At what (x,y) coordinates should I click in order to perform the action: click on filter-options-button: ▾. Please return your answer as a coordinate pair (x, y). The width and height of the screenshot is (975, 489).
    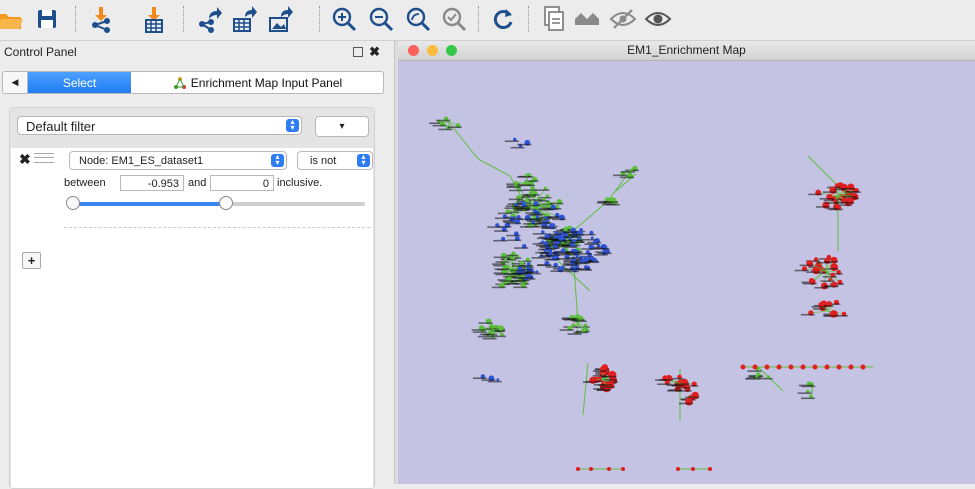
    Looking at the image, I should click on (342, 126).